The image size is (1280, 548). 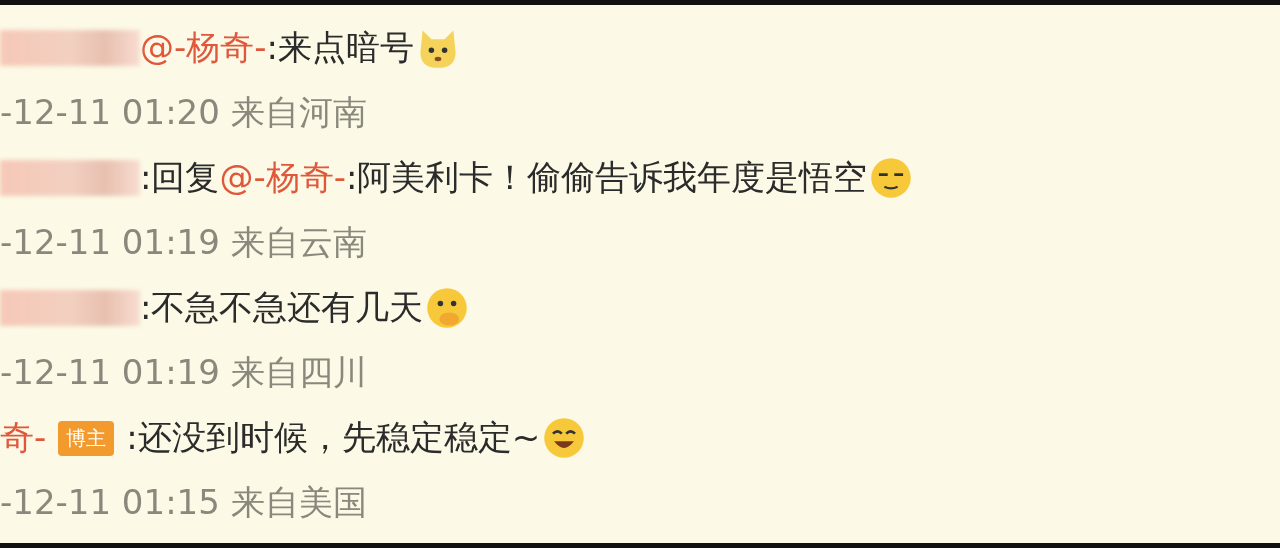 I want to click on grin-face-icon, so click(x=564, y=438).